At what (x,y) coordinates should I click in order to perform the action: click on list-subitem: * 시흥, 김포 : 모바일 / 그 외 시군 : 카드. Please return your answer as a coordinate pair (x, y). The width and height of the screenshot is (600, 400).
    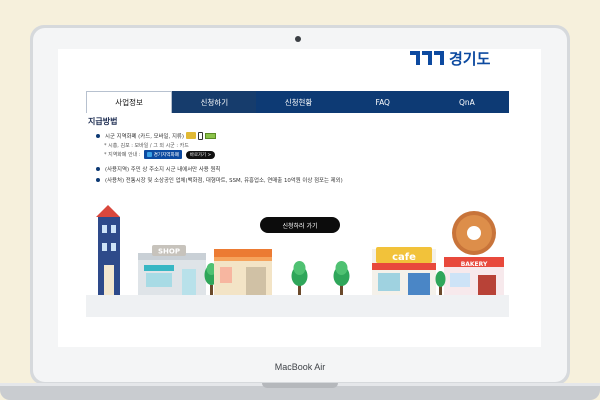
    Looking at the image, I should click on (301, 145).